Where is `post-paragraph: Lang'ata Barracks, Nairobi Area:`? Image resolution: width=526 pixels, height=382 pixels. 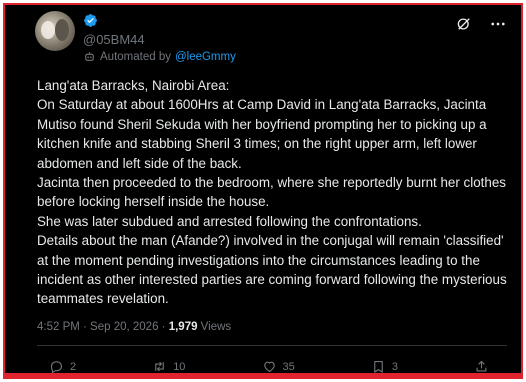
post-paragraph: Lang'ata Barracks, Nairobi Area: is located at coordinates (133, 85).